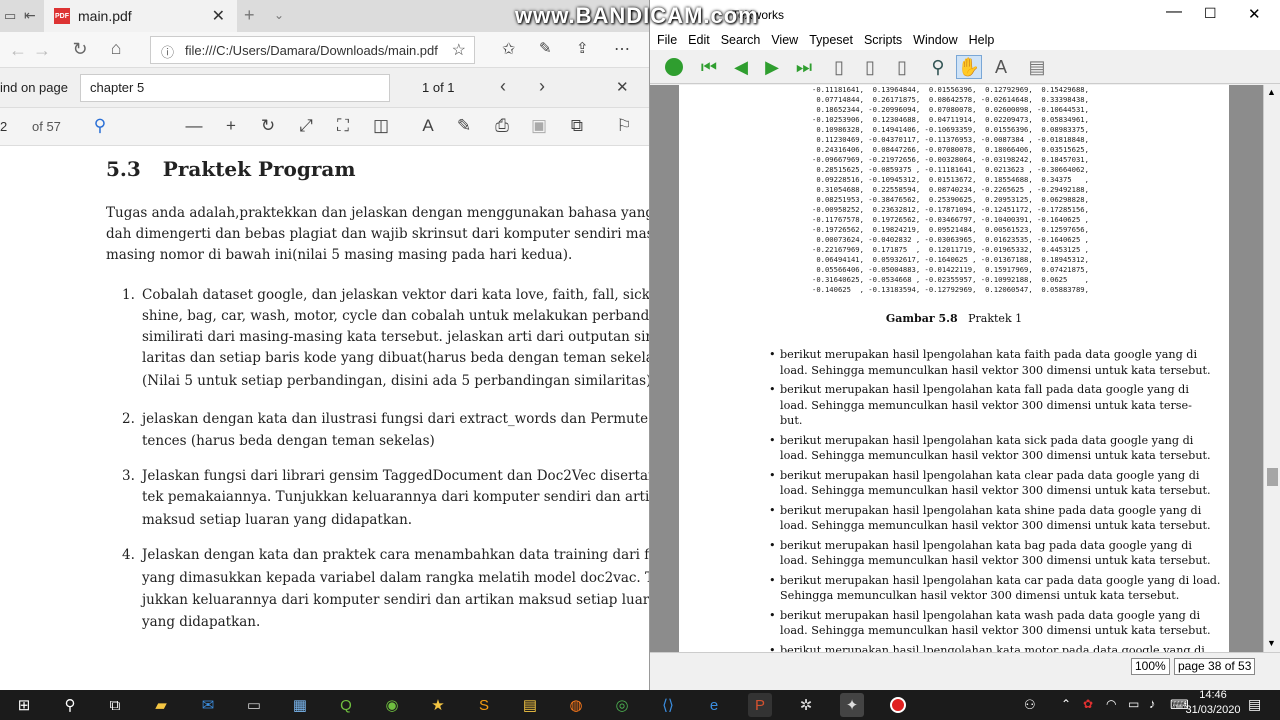 The image size is (1280, 720). What do you see at coordinates (1088, 704) in the screenshot?
I see `tray-app-icon: ✿` at bounding box center [1088, 704].